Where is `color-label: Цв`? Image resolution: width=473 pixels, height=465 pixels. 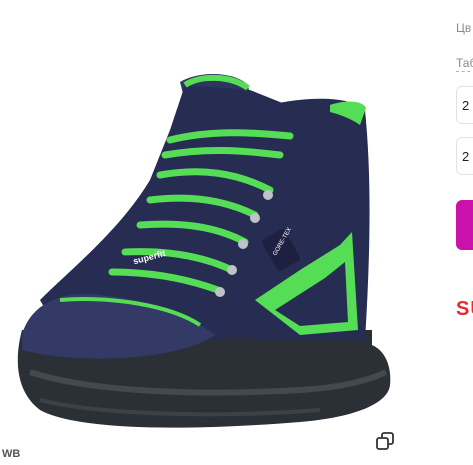
color-label: Цв is located at coordinates (464, 28).